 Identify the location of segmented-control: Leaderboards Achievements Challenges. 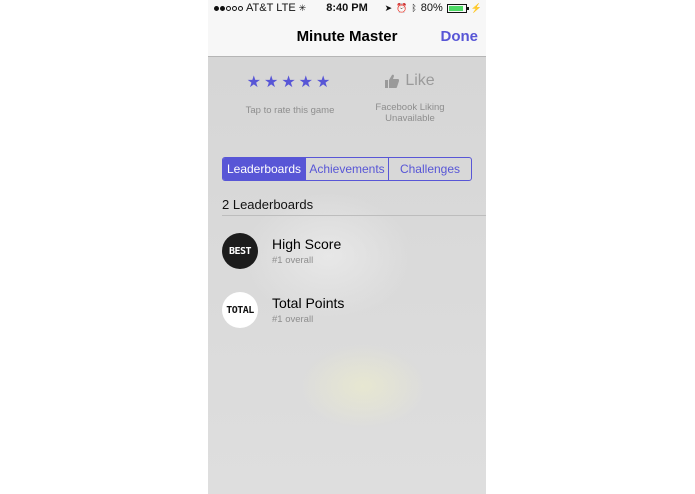
(347, 169).